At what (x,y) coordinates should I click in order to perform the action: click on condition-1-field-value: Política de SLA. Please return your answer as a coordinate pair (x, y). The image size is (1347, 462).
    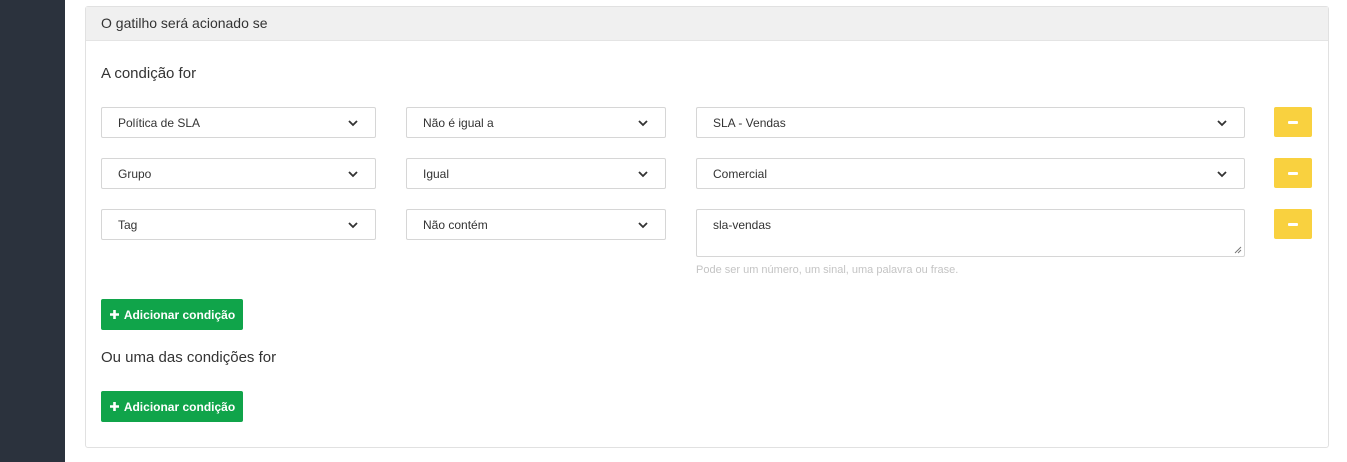
    Looking at the image, I should click on (159, 122).